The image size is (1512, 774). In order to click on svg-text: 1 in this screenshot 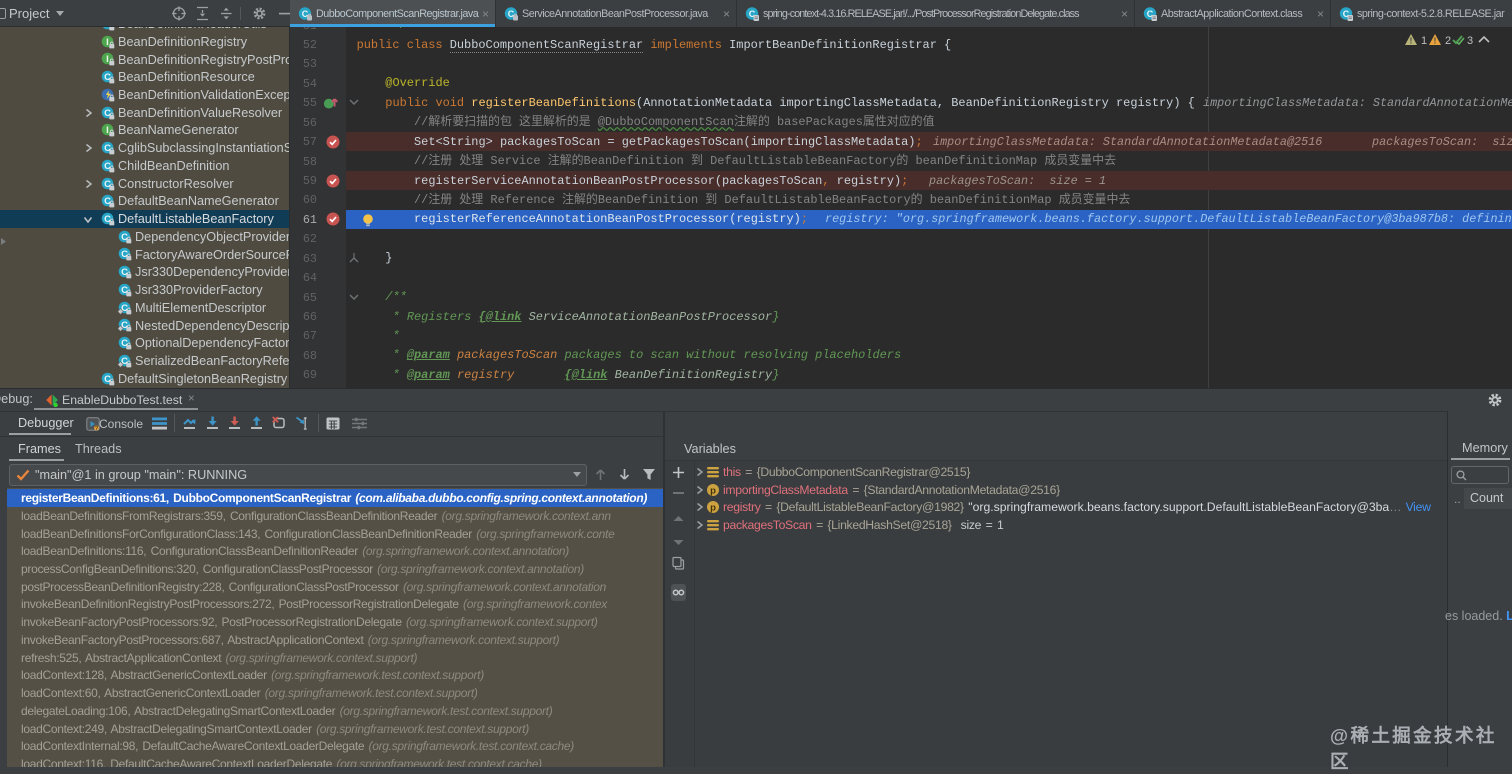, I will do `click(1424, 41)`.